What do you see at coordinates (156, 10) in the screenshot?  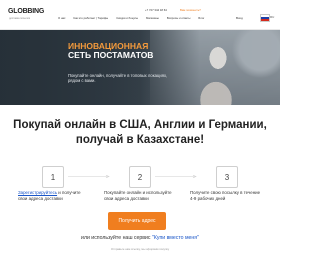 I see `phone-number: +7 727 344 18 64` at bounding box center [156, 10].